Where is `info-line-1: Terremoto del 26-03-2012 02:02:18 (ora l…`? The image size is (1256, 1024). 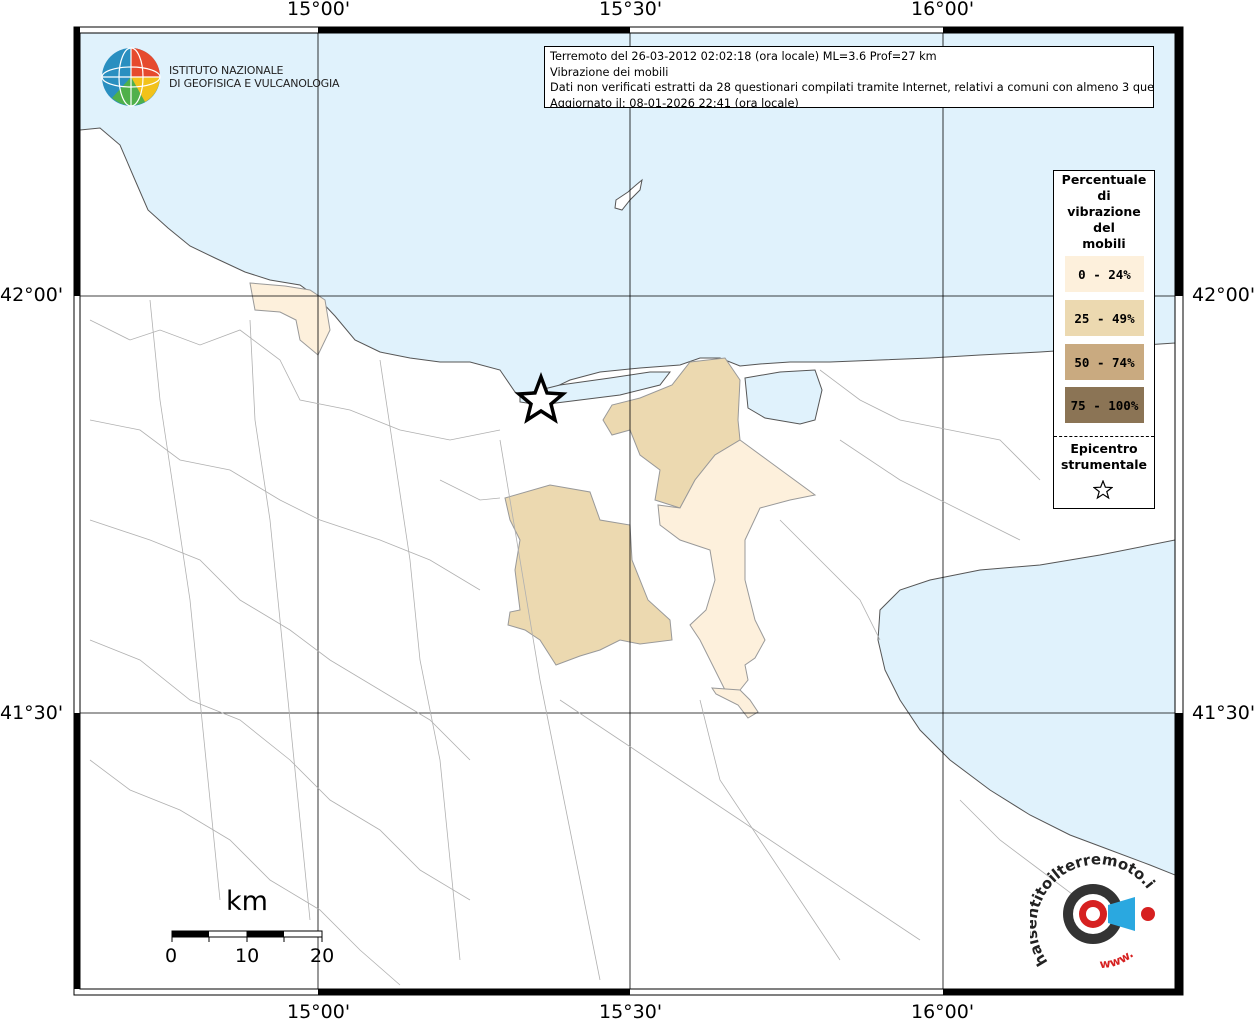
info-line-1: Terremoto del 26-03-2012 02:02:18 (ora l… is located at coordinates (743, 56).